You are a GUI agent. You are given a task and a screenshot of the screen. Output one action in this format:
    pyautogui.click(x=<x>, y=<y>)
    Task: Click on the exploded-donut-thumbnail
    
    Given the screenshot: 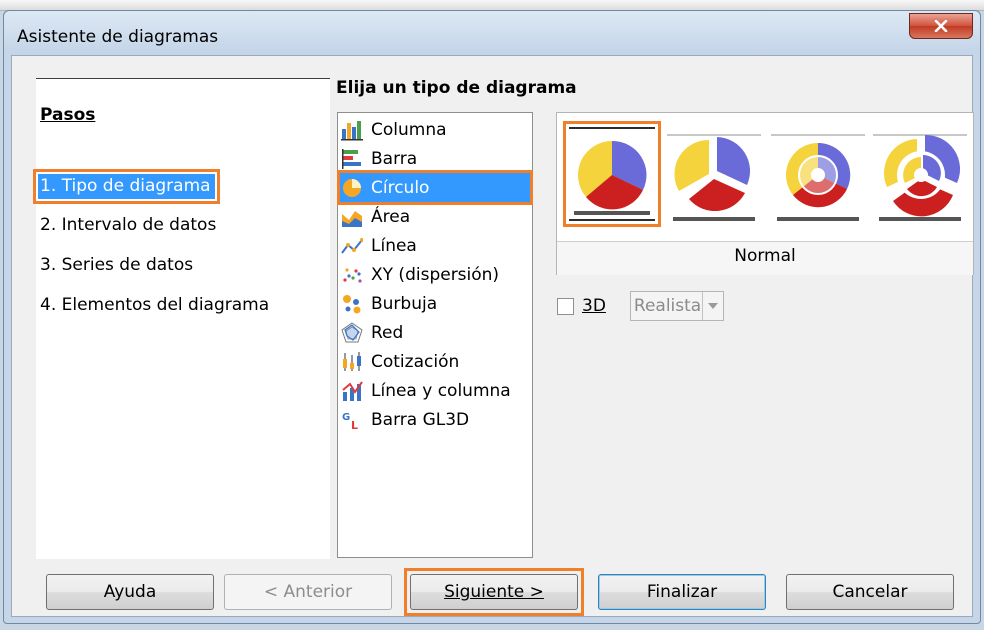 What is the action you would take?
    pyautogui.click(x=920, y=177)
    